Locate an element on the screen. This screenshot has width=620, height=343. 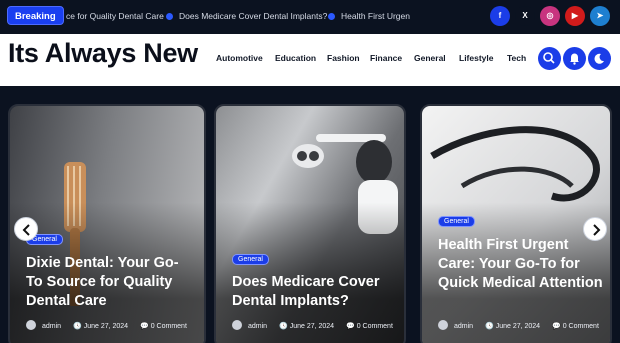
breaking-label: Breaking is located at coordinates (35, 15).